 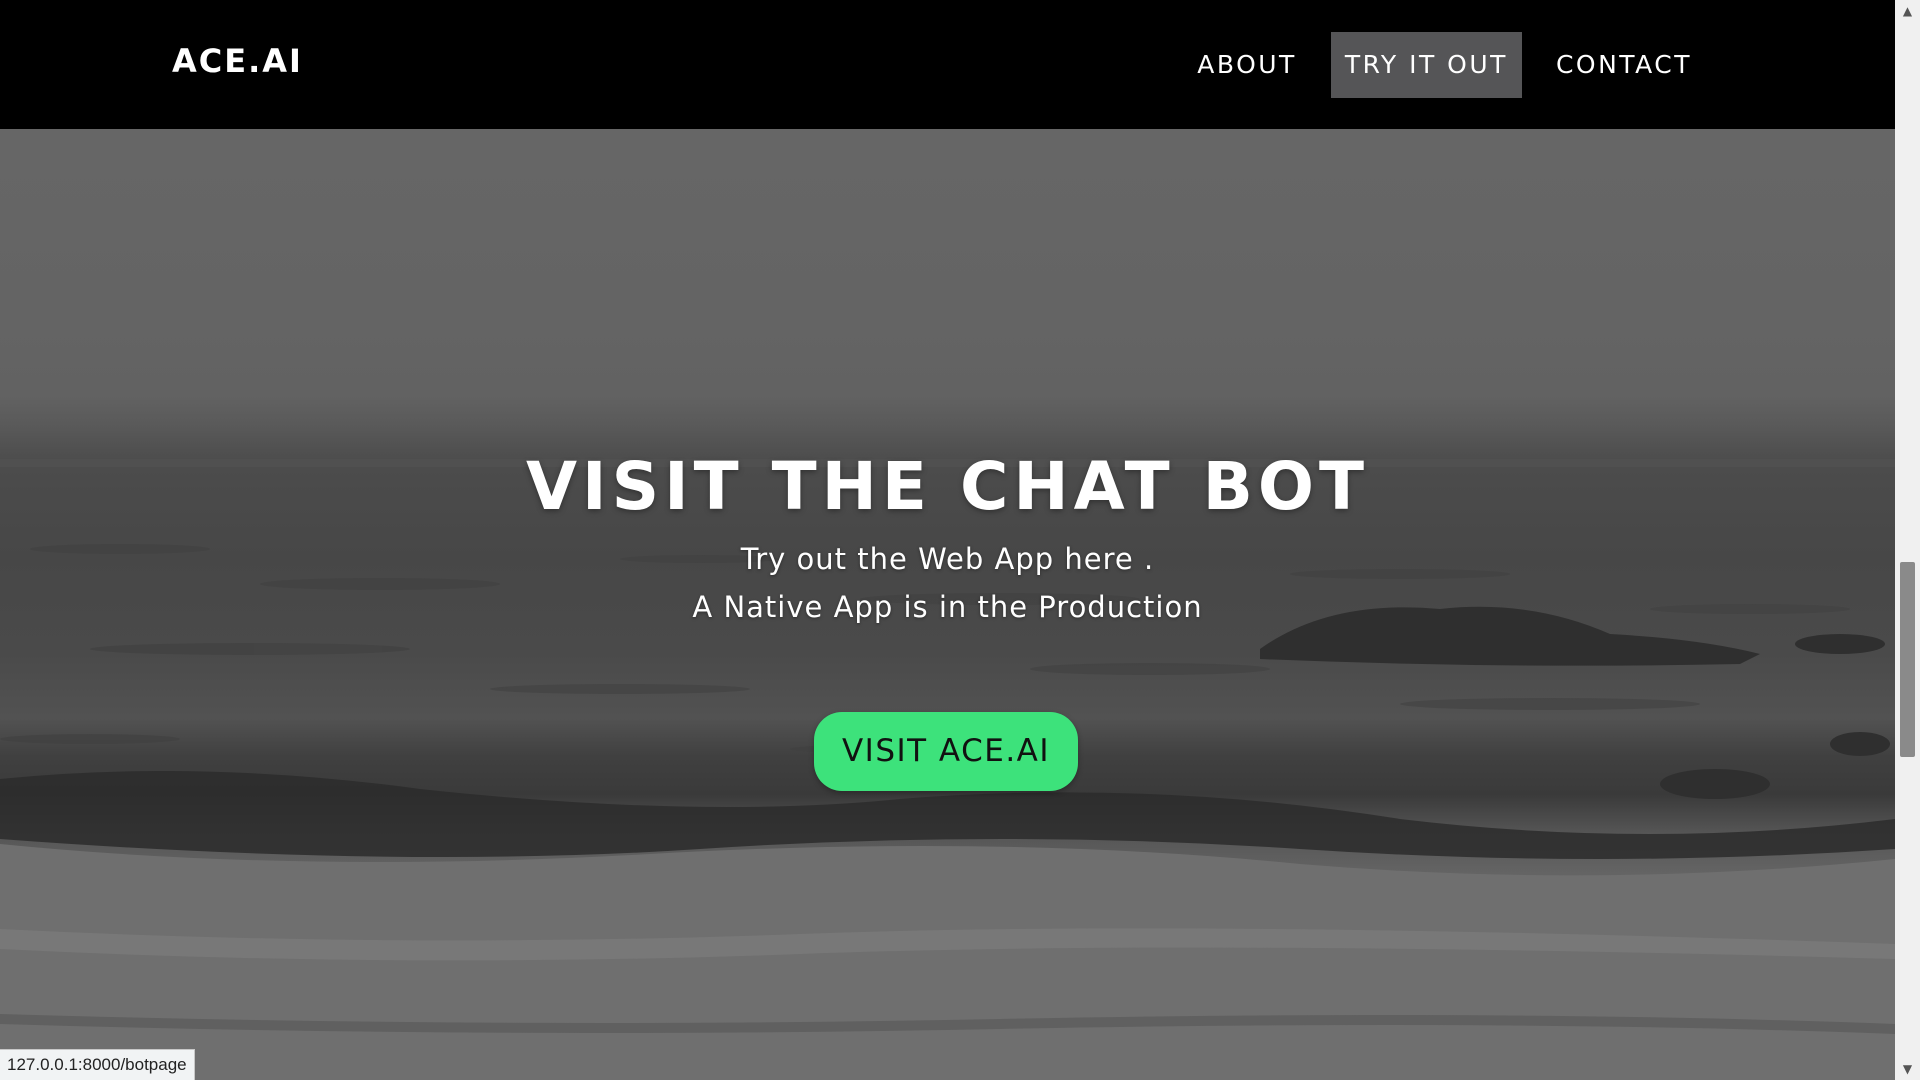 What do you see at coordinates (1907, 11) in the screenshot?
I see `chevron-up-icon: ▲` at bounding box center [1907, 11].